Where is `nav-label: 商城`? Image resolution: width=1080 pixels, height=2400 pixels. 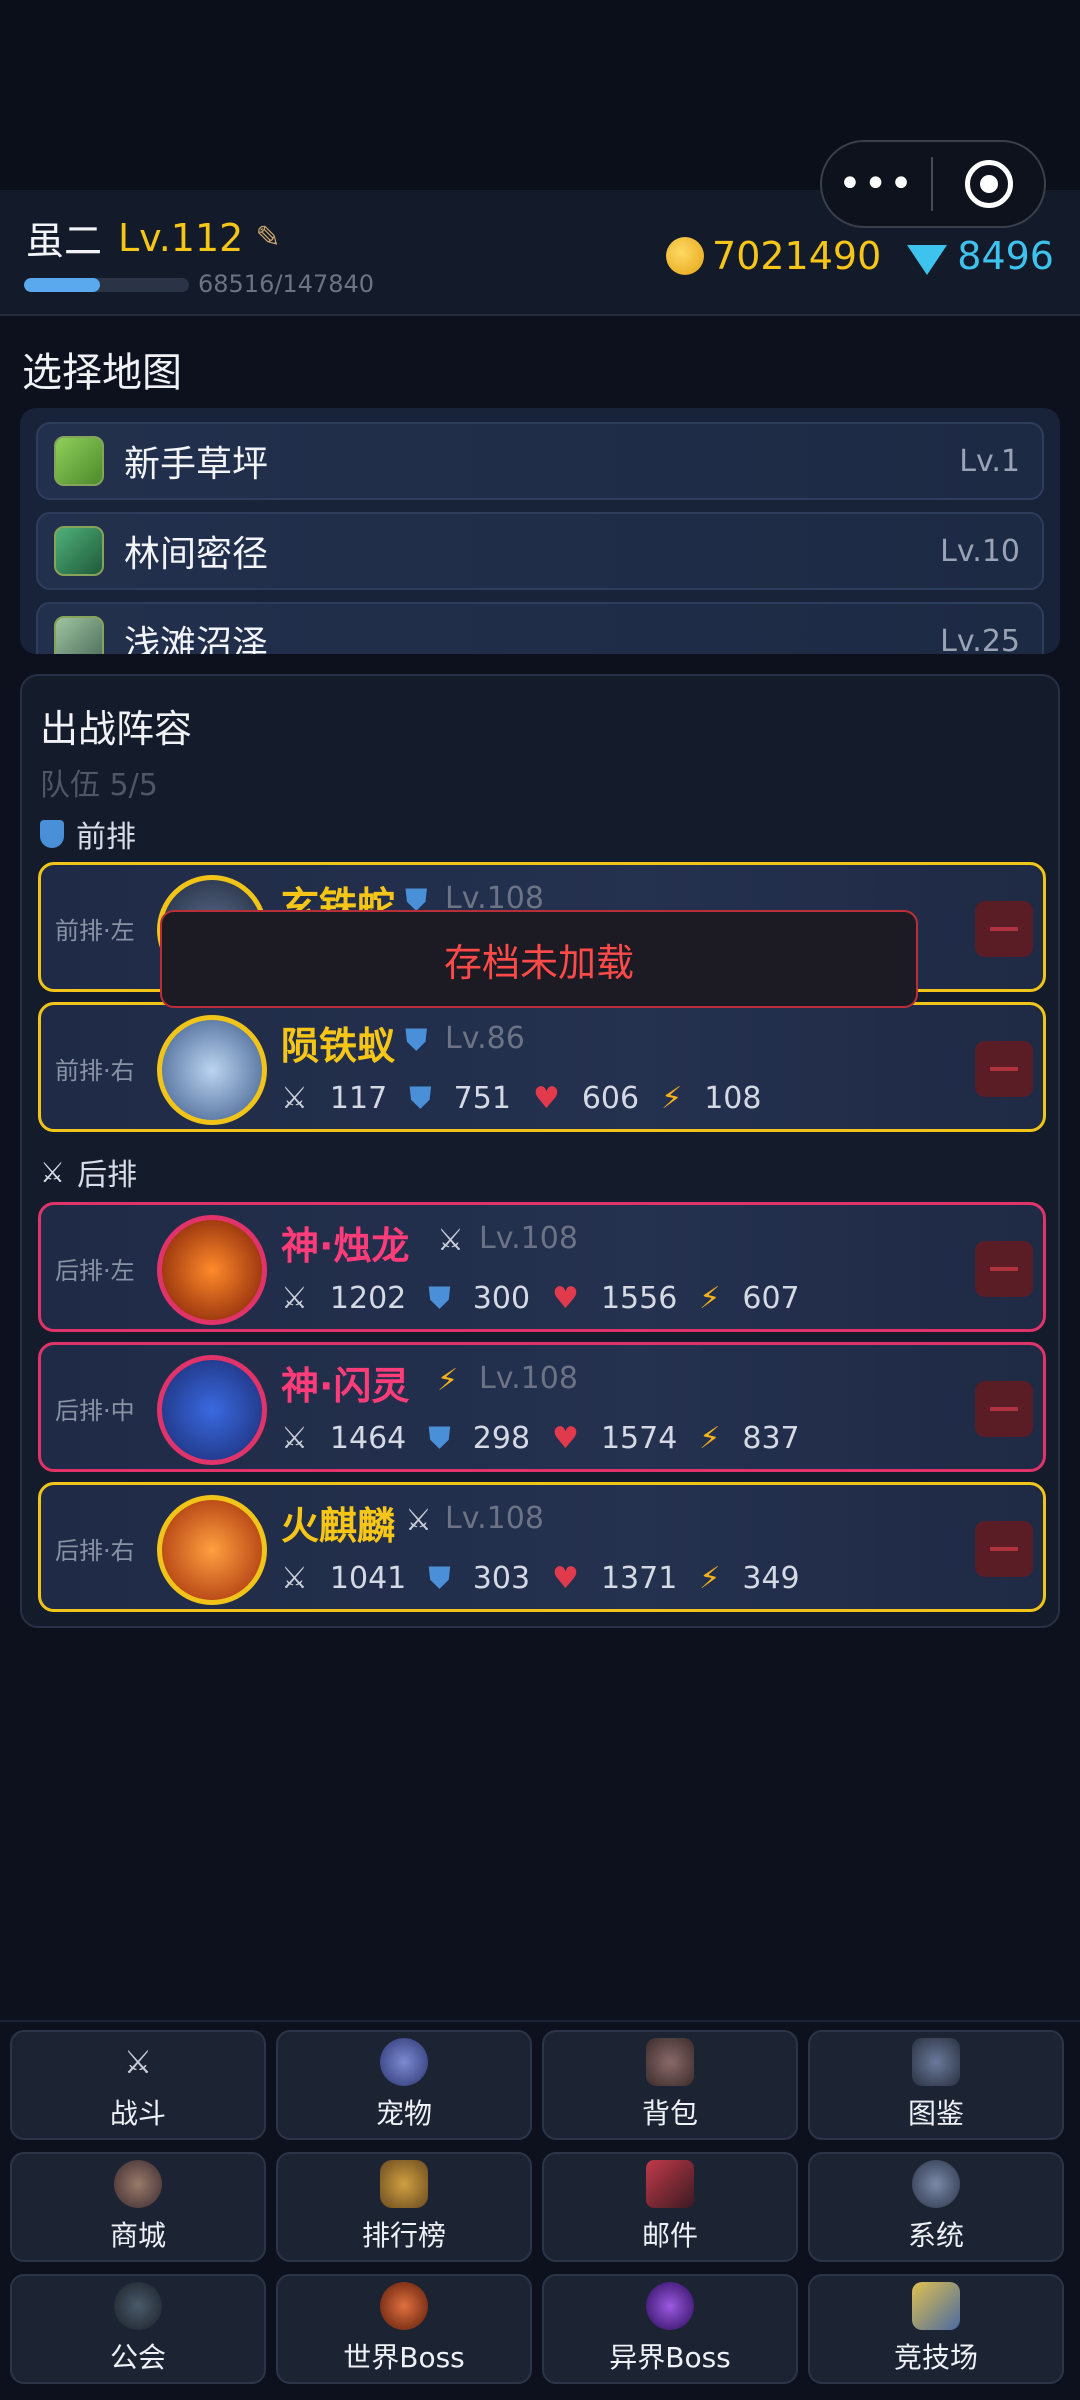 nav-label: 商城 is located at coordinates (137, 2235).